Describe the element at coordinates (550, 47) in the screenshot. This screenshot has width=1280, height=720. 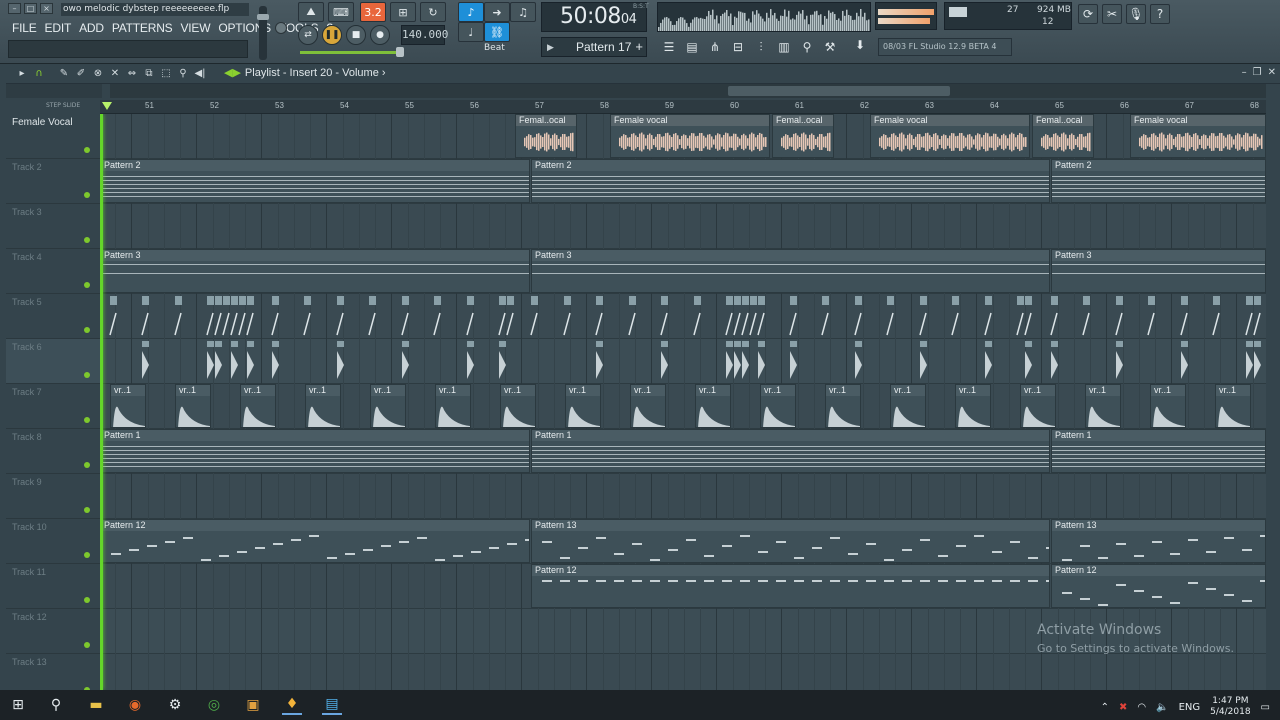
I see `pattern-menu-icon: ▶` at that location.